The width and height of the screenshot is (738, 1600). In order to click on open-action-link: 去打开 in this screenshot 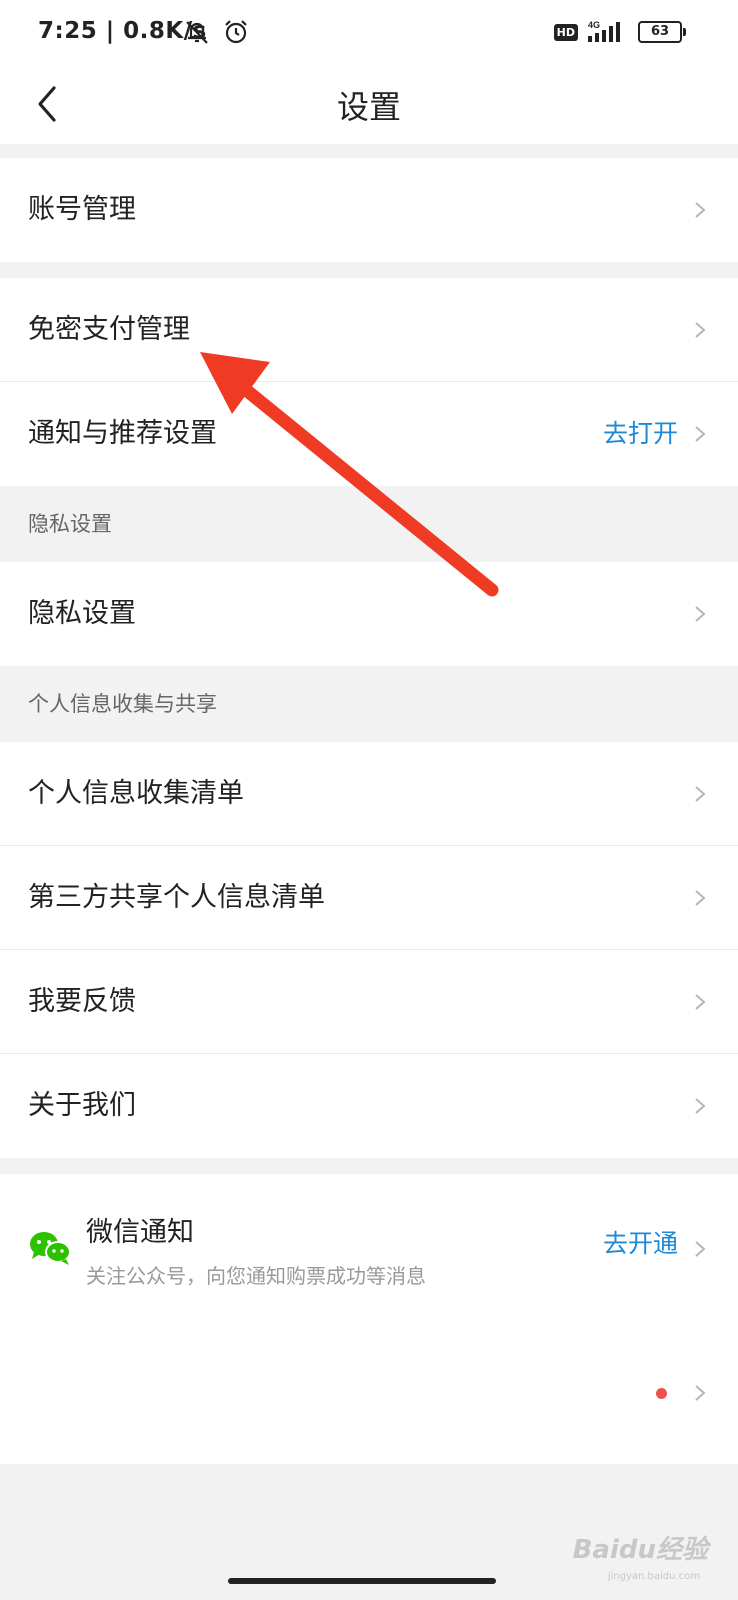, I will do `click(640, 434)`.